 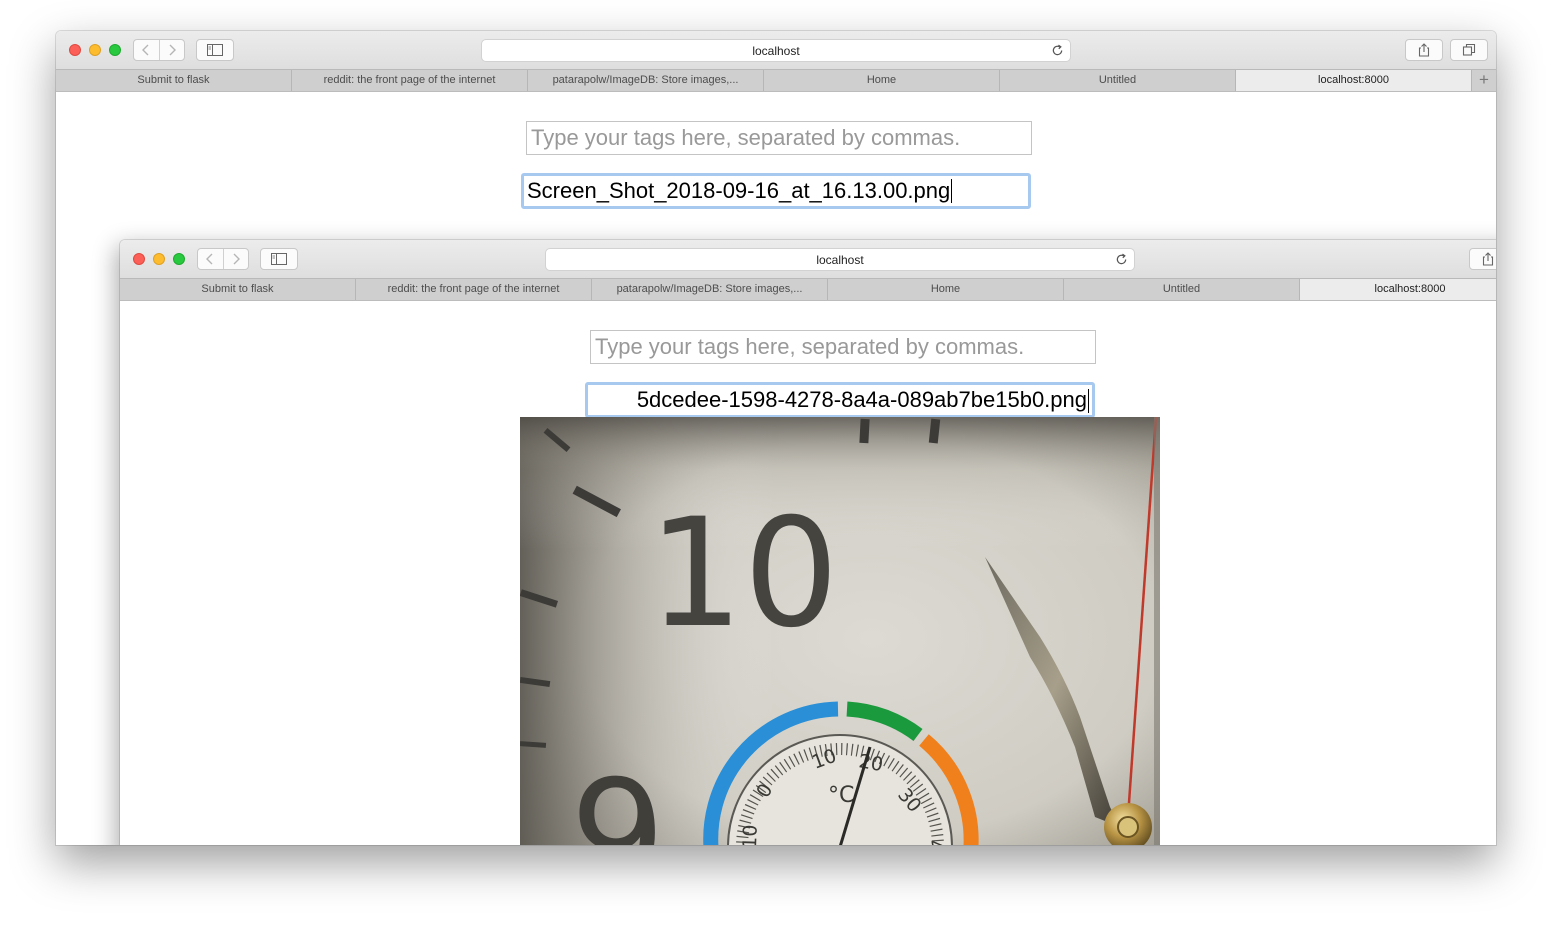 I want to click on thermo-label-minus-10: 10, so click(x=750, y=834).